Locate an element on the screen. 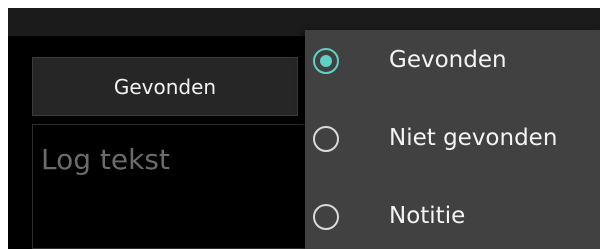 This screenshot has width=600, height=249. option-not-found-label: Niet gevonden is located at coordinates (473, 138).